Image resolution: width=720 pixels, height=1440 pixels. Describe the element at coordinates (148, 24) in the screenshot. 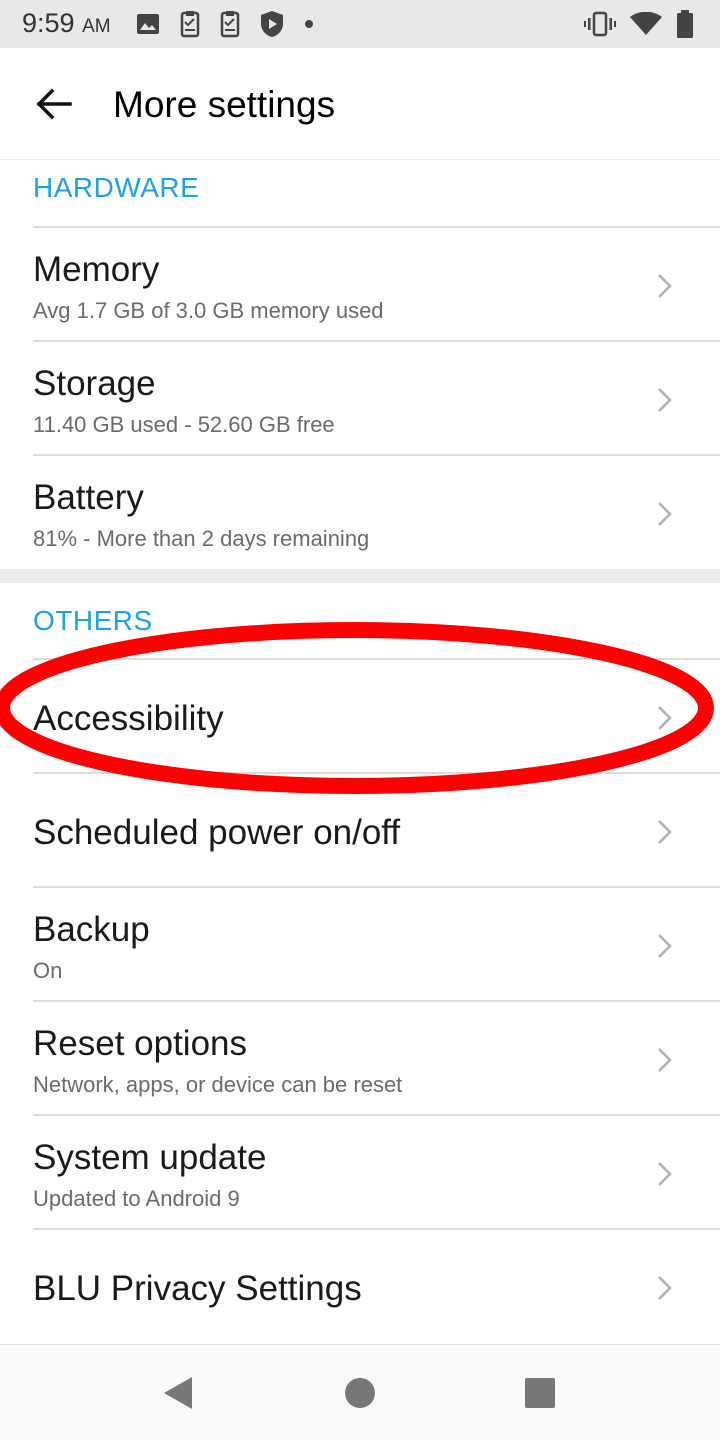

I see `image-icon` at that location.